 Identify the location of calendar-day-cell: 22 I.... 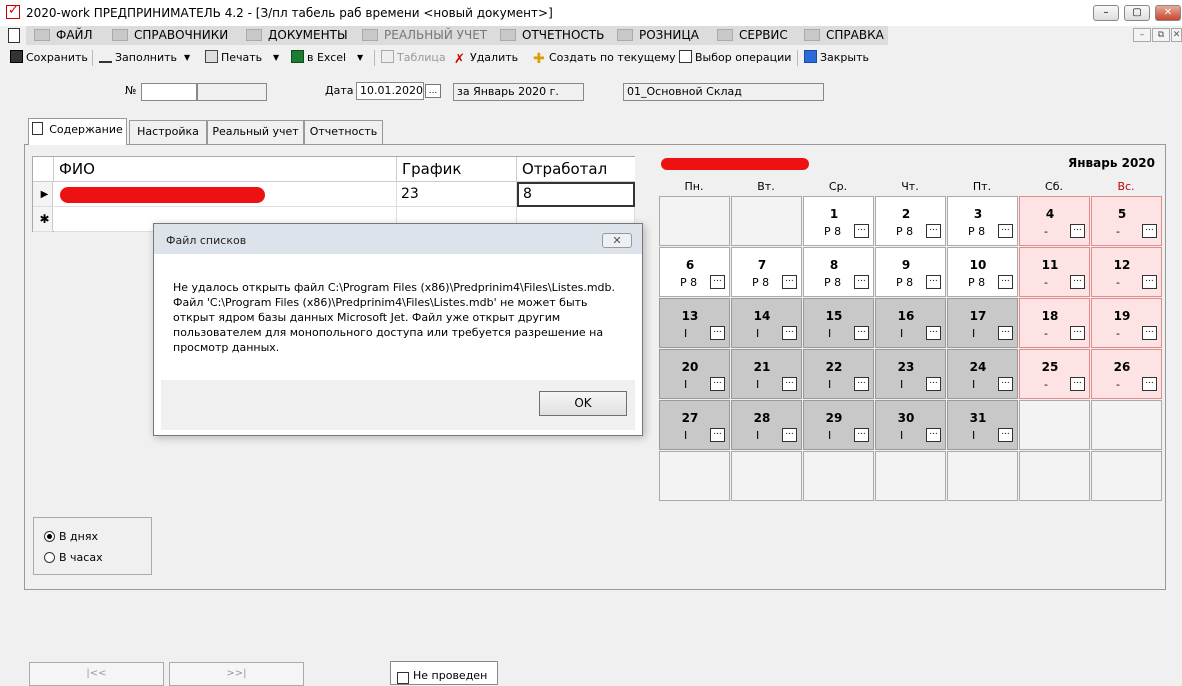
(838, 374).